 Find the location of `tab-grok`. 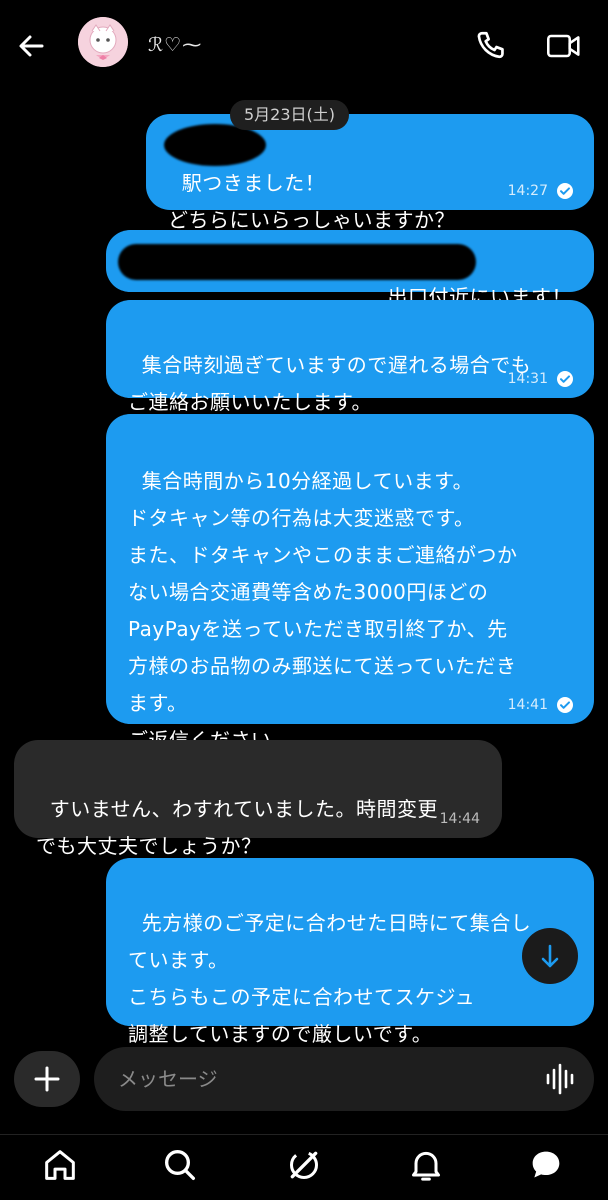

tab-grok is located at coordinates (304, 1165).